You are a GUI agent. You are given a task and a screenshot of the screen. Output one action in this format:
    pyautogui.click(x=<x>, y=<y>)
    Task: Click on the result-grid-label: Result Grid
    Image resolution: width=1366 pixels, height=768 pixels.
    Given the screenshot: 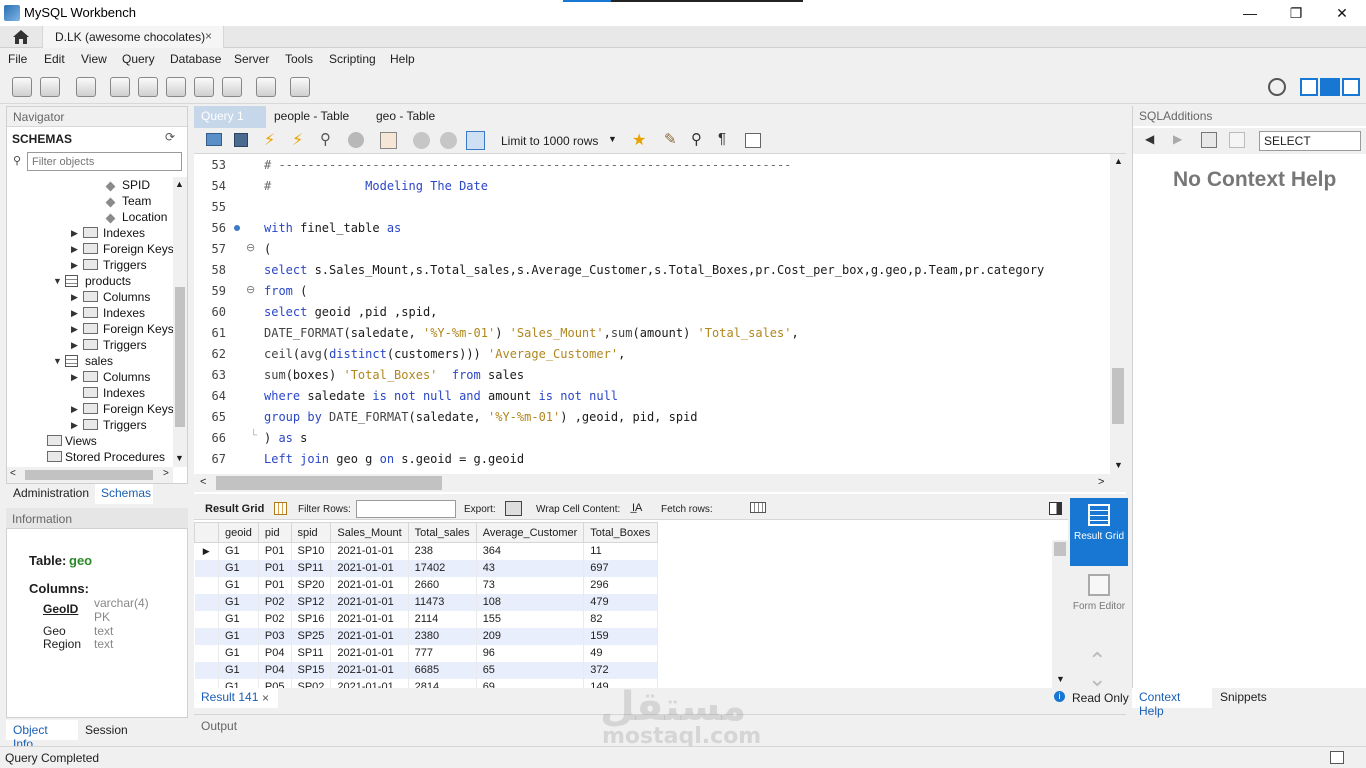 What is the action you would take?
    pyautogui.click(x=234, y=509)
    